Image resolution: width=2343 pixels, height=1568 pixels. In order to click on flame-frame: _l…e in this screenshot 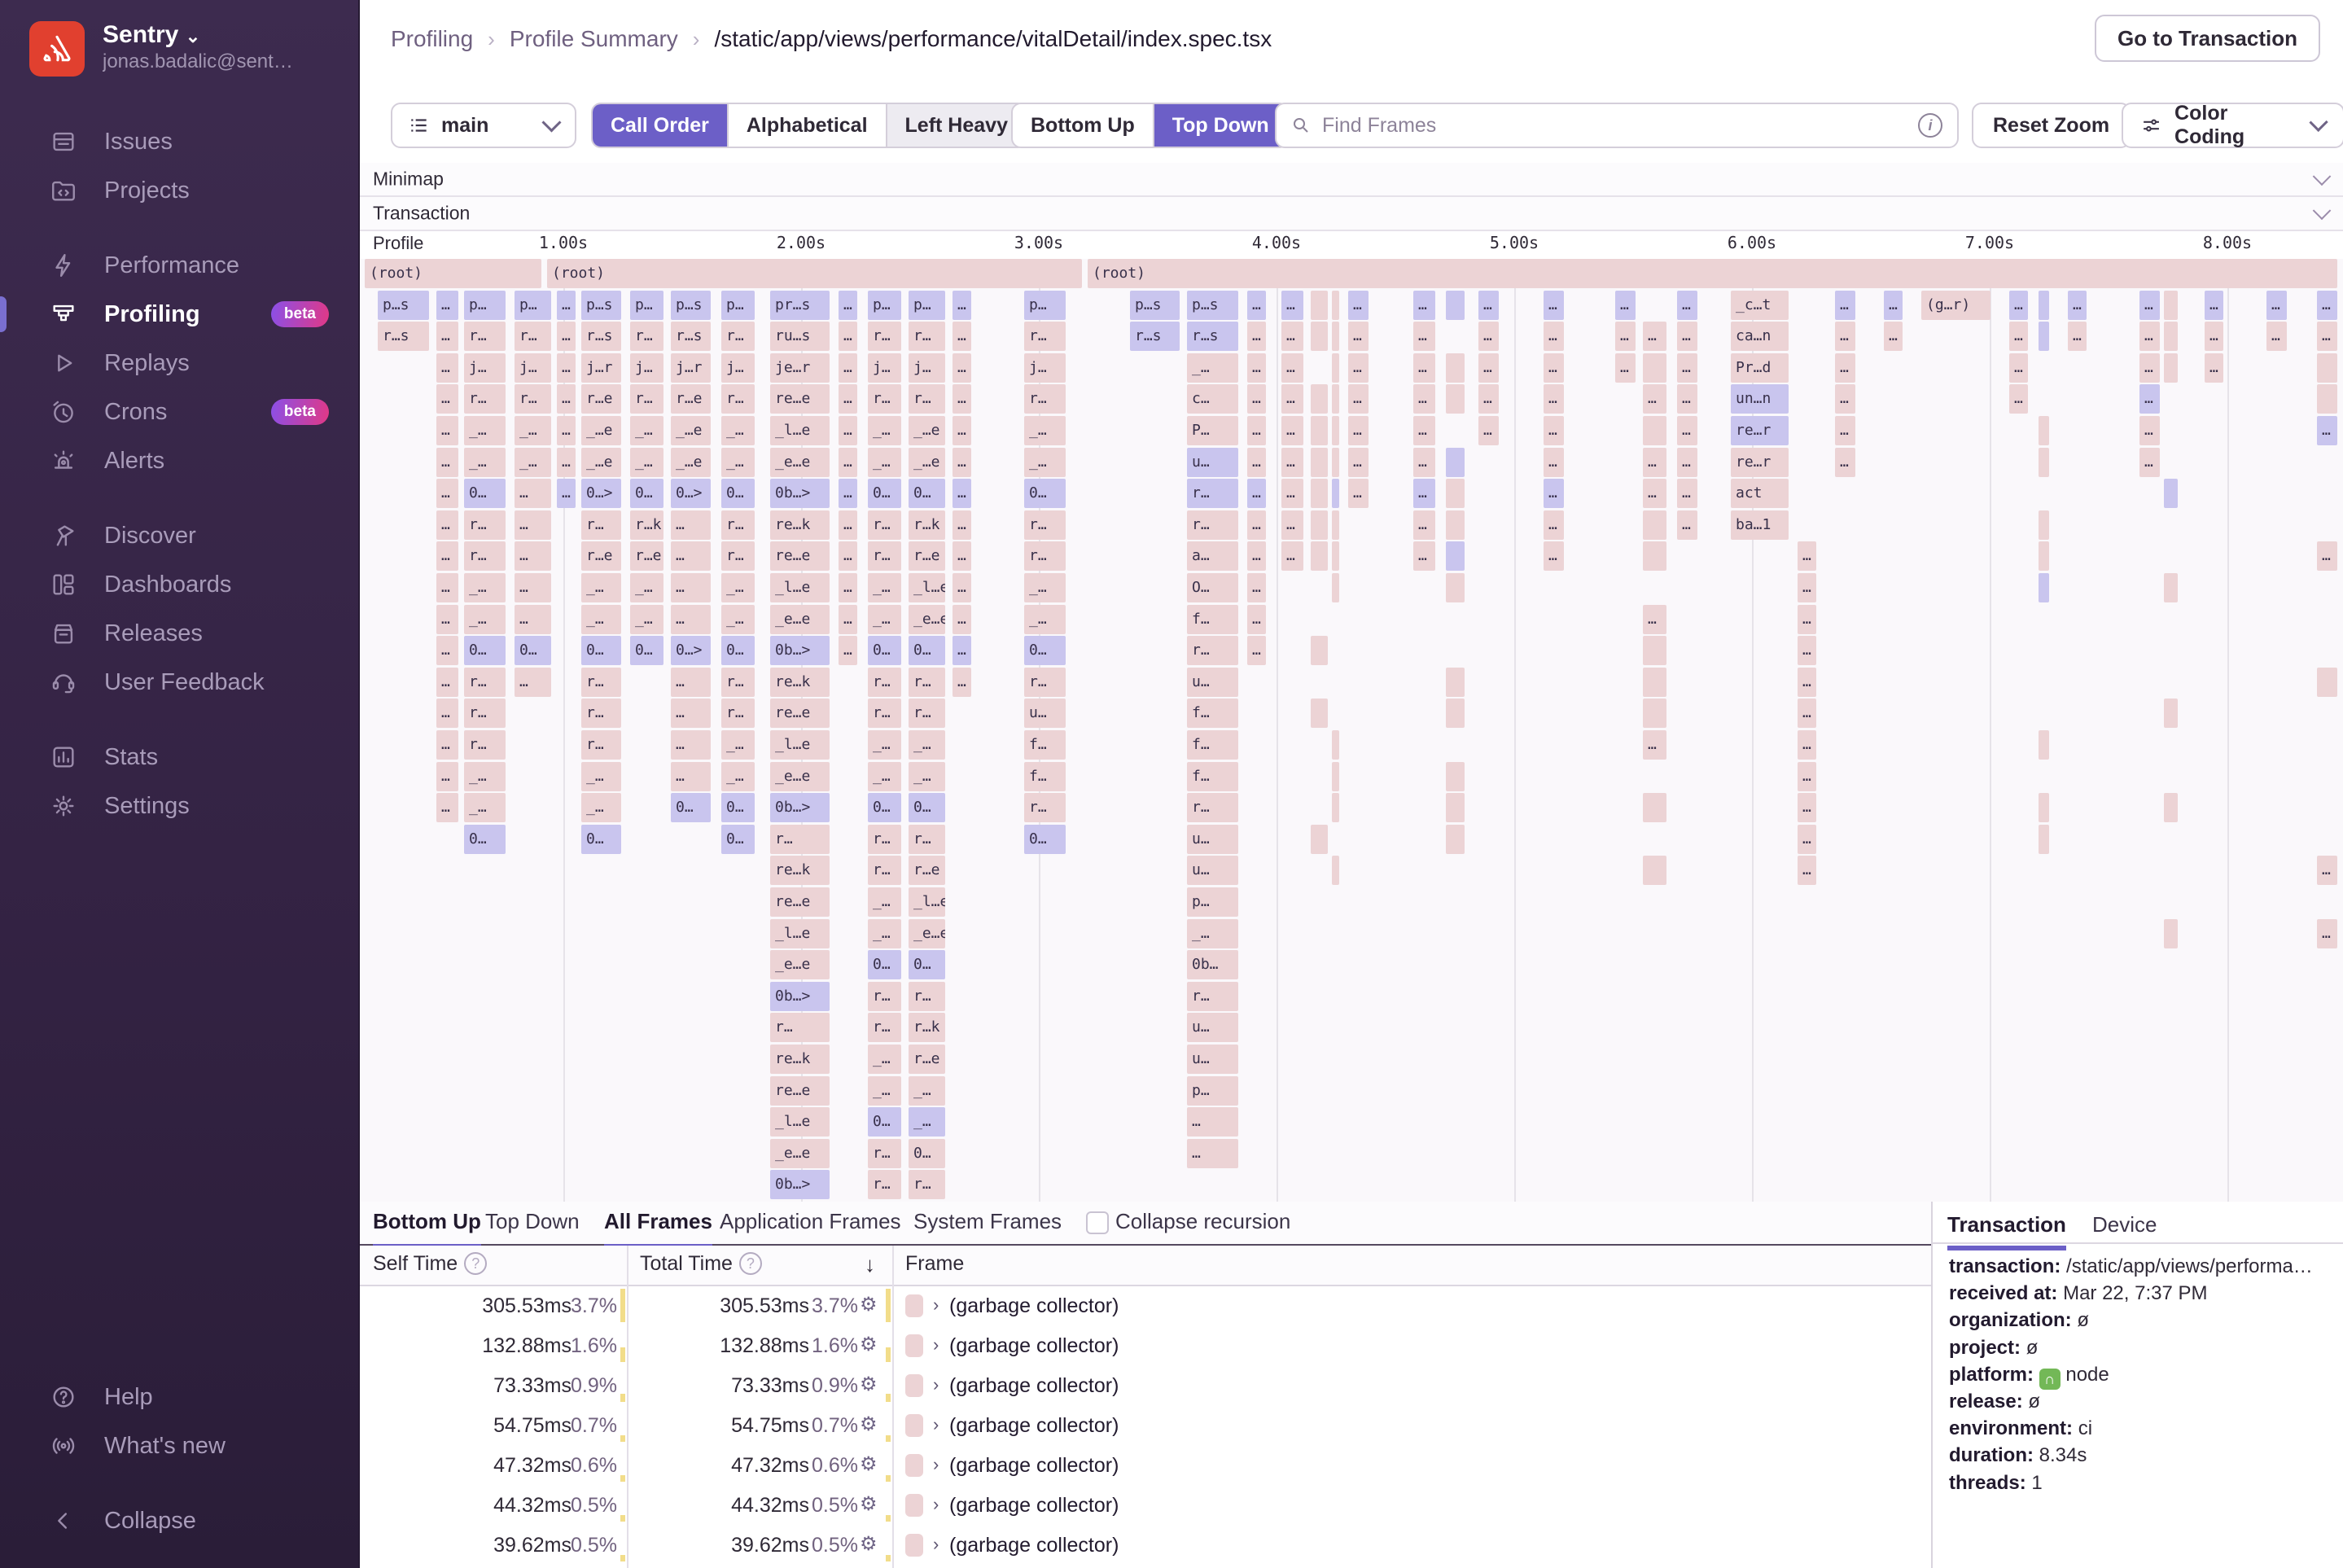, I will do `click(800, 933)`.